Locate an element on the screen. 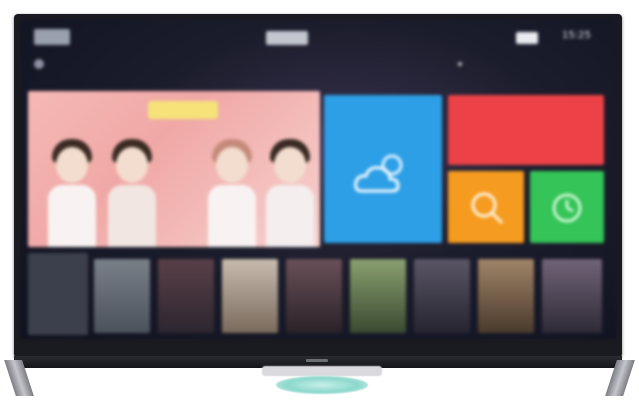  stand-neck is located at coordinates (322, 371).